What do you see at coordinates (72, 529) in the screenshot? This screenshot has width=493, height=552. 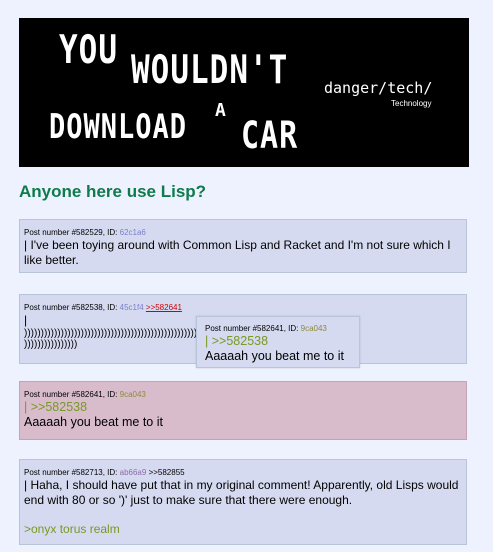 I see `greentext: >onyx torus realm` at bounding box center [72, 529].